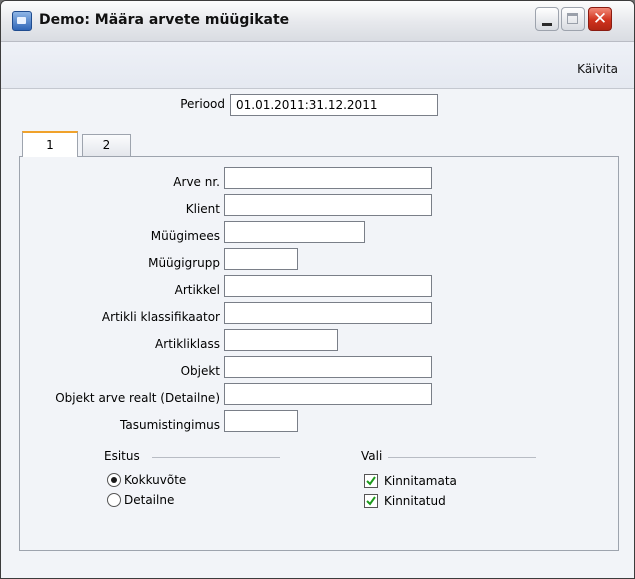 The image size is (635, 579). What do you see at coordinates (137, 398) in the screenshot?
I see `object-invoice-row-label: Objekt arve realt (Detailne)` at bounding box center [137, 398].